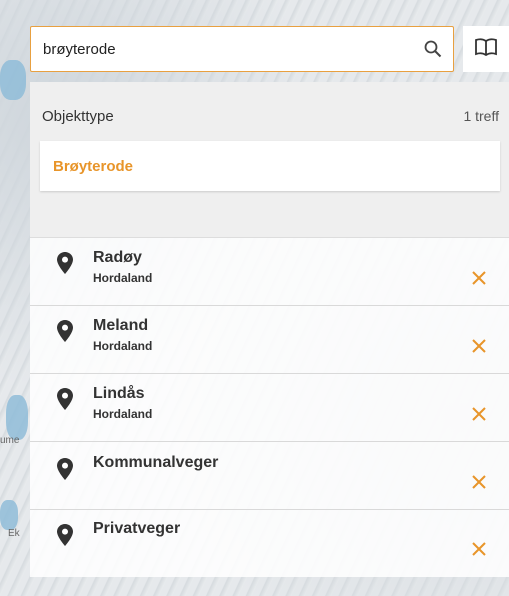  What do you see at coordinates (270, 166) in the screenshot?
I see `result-item: Brøyterode` at bounding box center [270, 166].